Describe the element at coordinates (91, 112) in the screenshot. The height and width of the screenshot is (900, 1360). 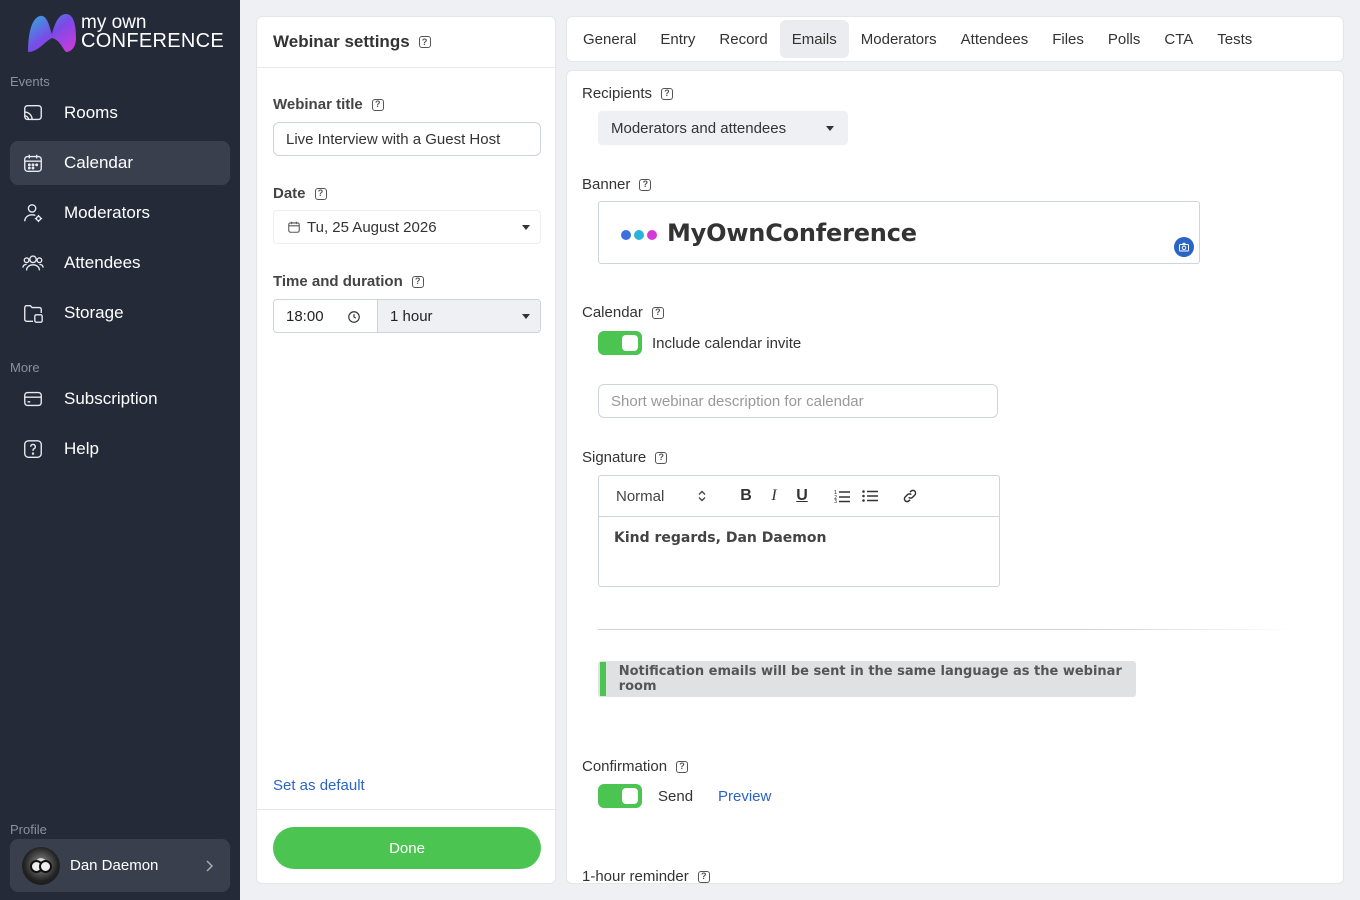
I see `sidebar-item-label: Rooms` at that location.